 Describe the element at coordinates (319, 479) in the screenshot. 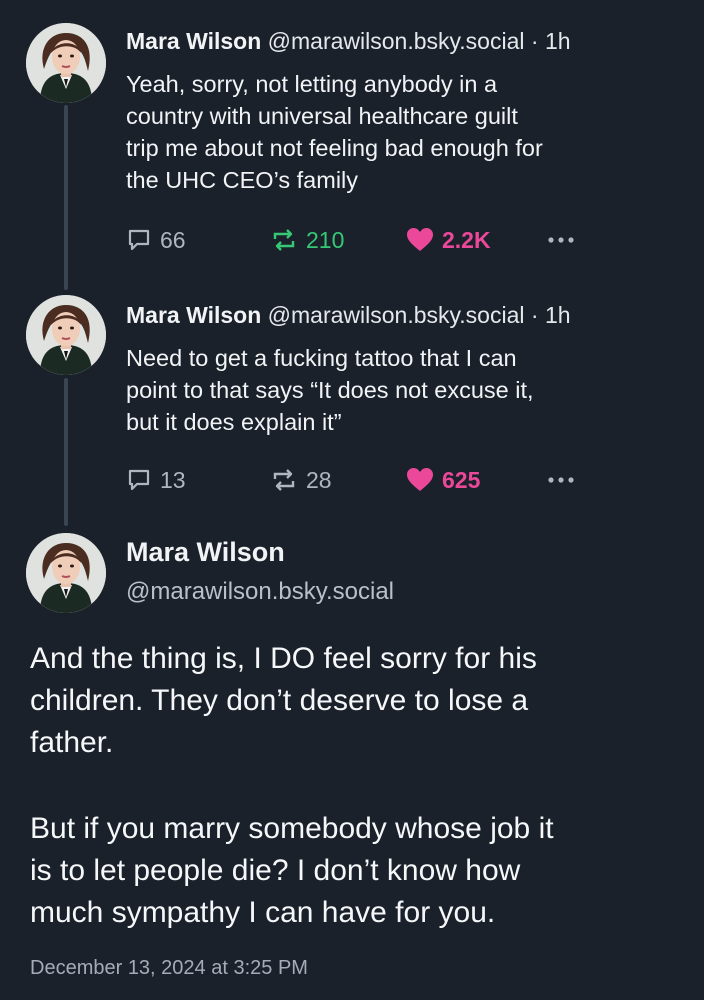

I see `repost-count: 28` at that location.